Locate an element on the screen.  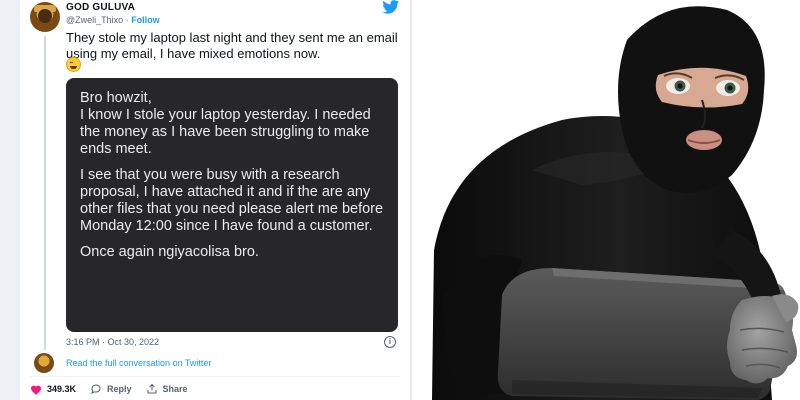
share-button: Share is located at coordinates (167, 389).